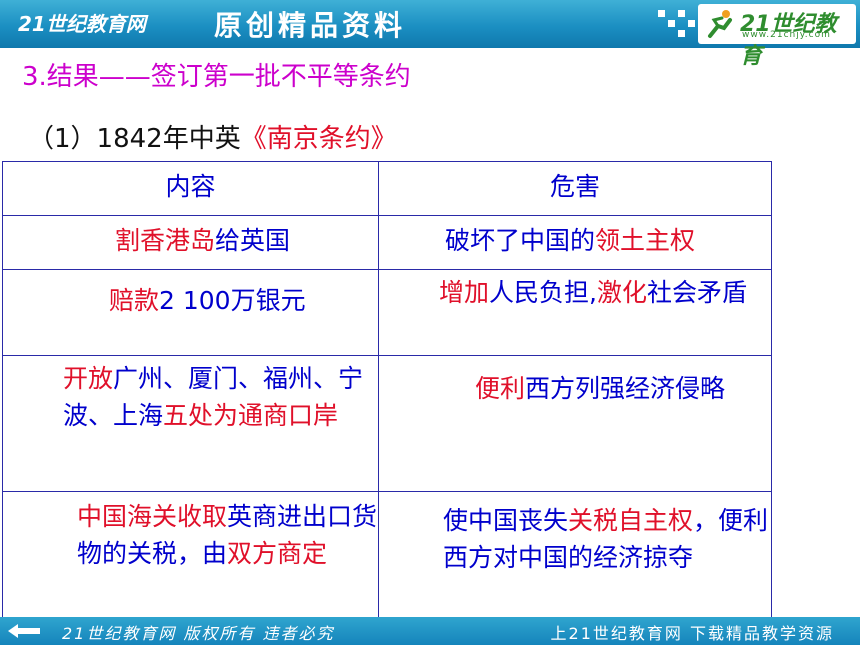  I want to click on banner-slogan: 原创精品资料, so click(310, 25).